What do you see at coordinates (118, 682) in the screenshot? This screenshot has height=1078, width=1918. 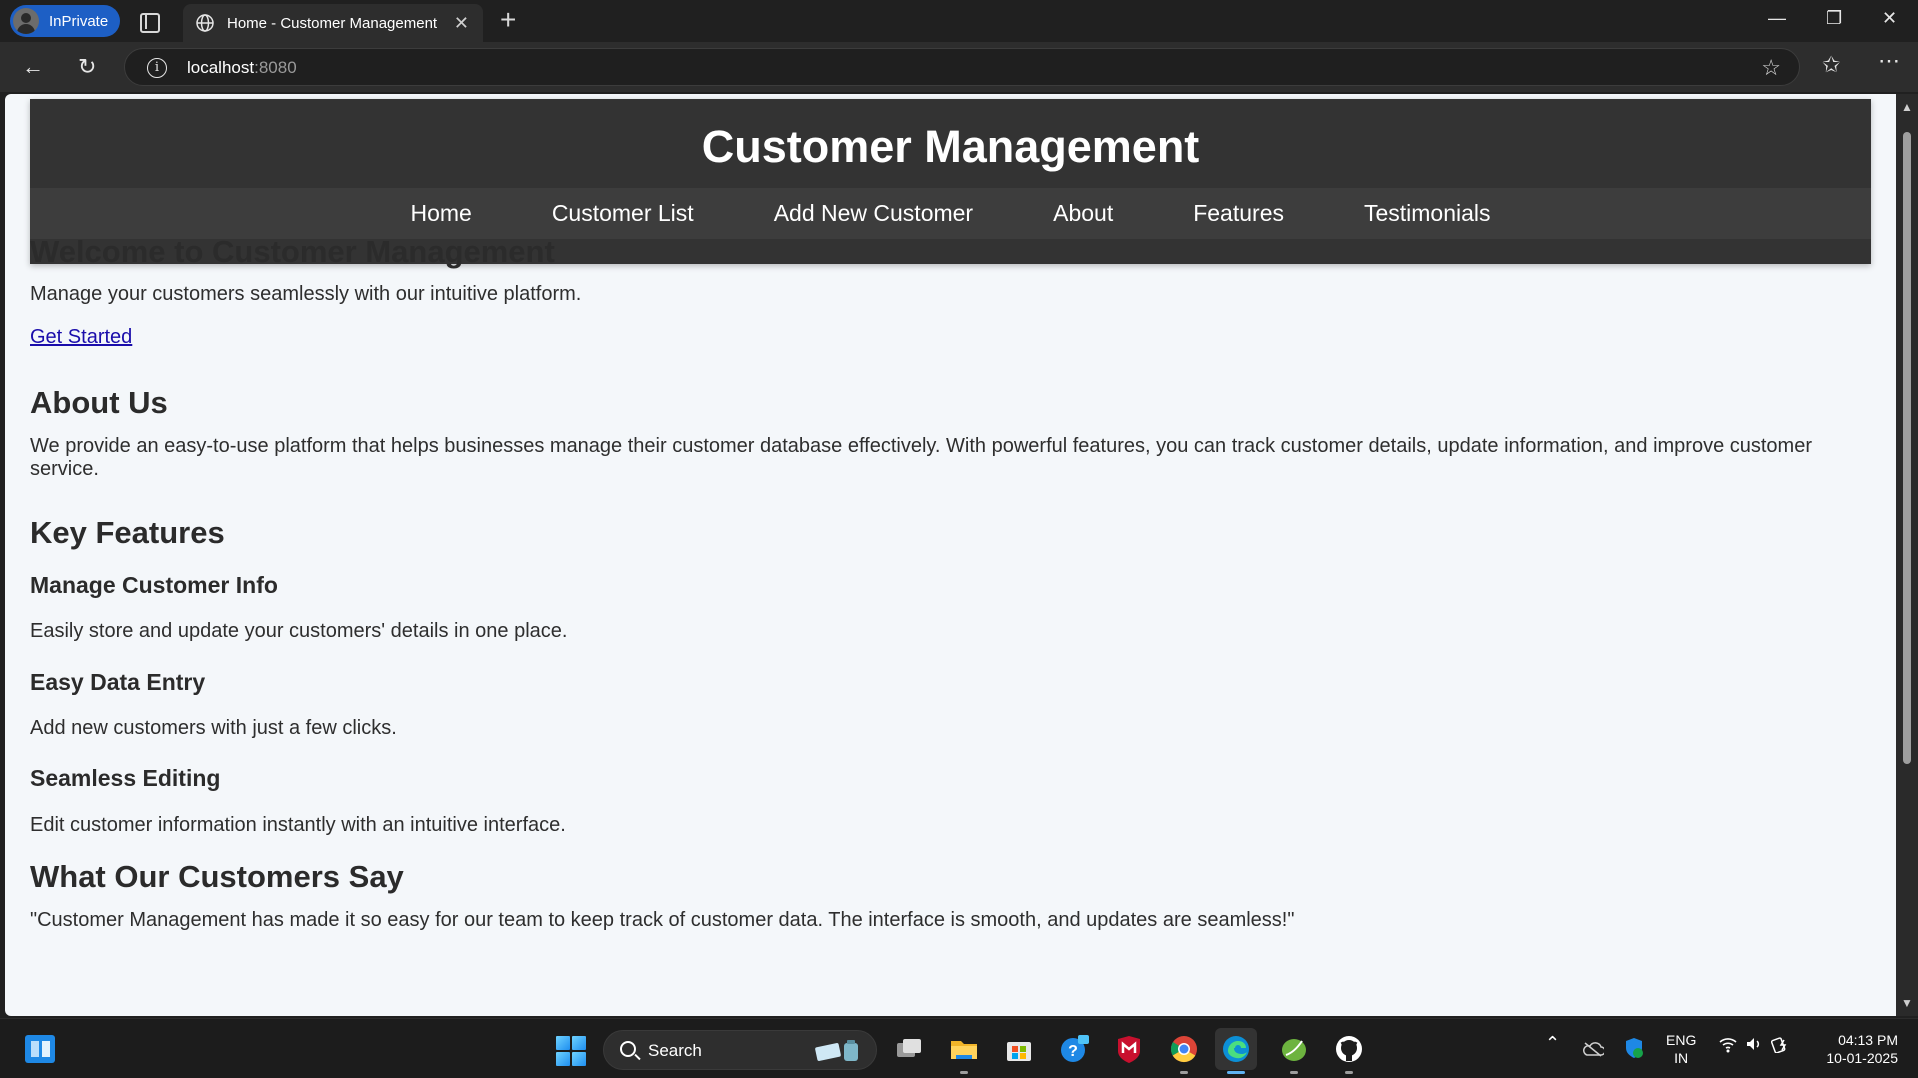 I see `feature-title: Easy Data Entry` at bounding box center [118, 682].